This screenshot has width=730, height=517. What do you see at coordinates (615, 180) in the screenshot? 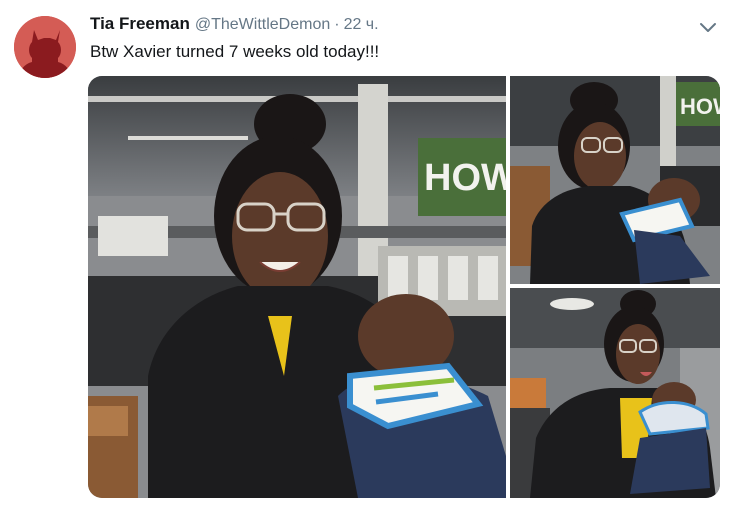
I see `photo-top-right: HOW` at bounding box center [615, 180].